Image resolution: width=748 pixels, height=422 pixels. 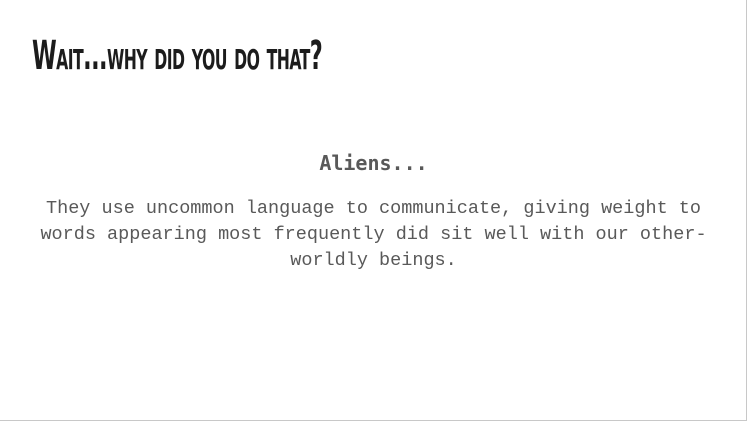 I want to click on slide-title: Wait...why did you do that?, so click(x=177, y=56).